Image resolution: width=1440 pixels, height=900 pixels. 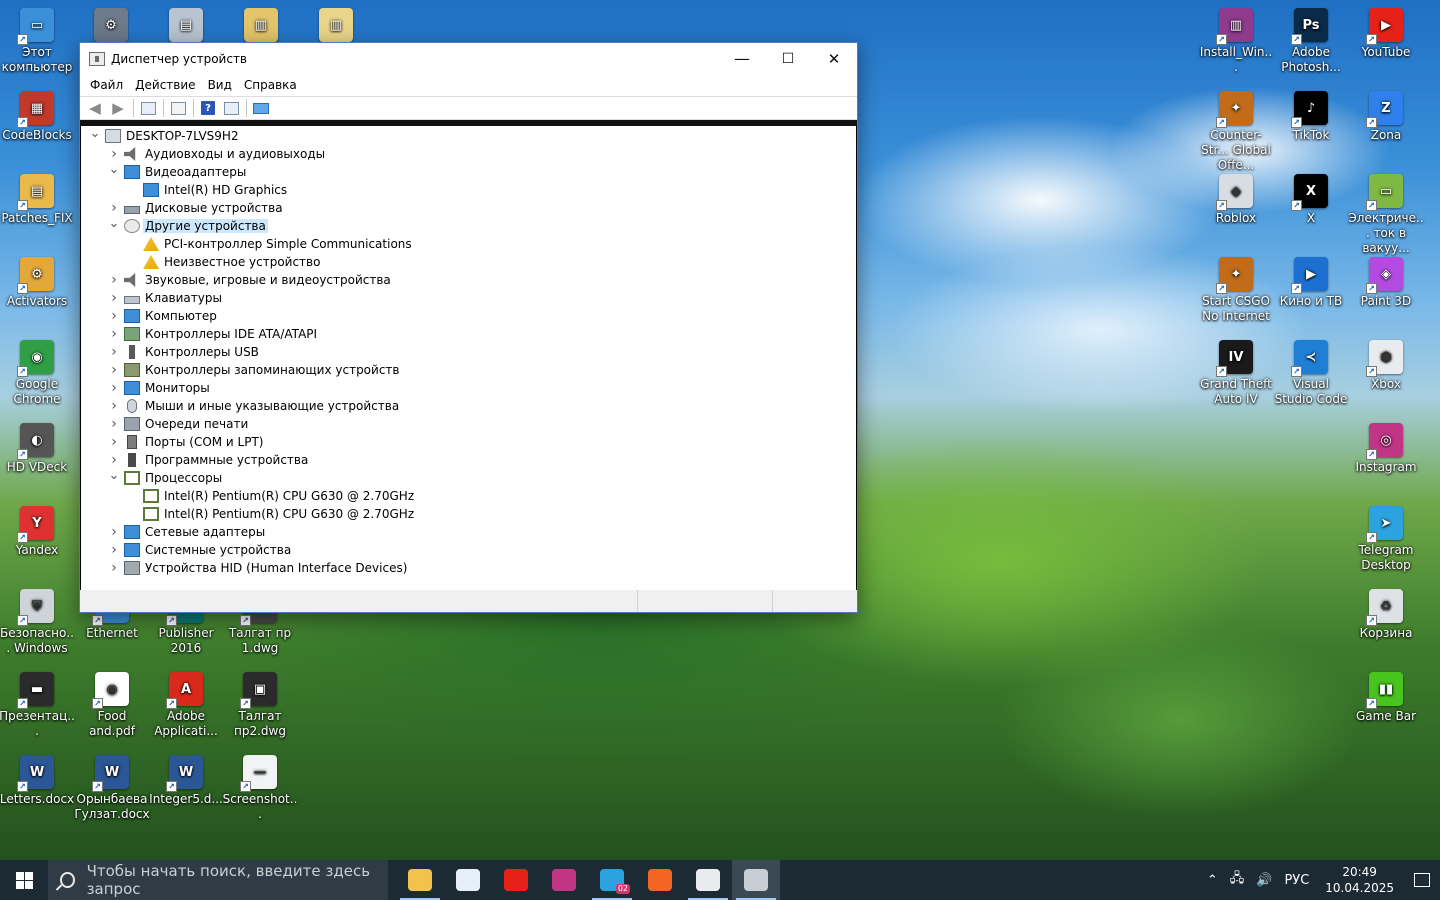 I want to click on tree-category: › Дисковые устройства, so click(x=468, y=208).